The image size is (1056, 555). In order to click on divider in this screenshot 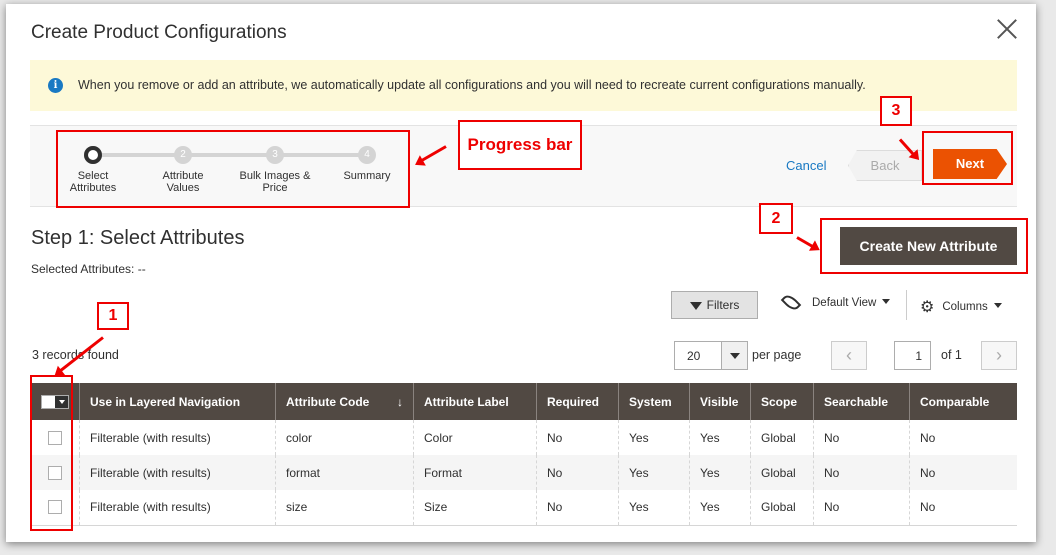, I will do `click(906, 305)`.